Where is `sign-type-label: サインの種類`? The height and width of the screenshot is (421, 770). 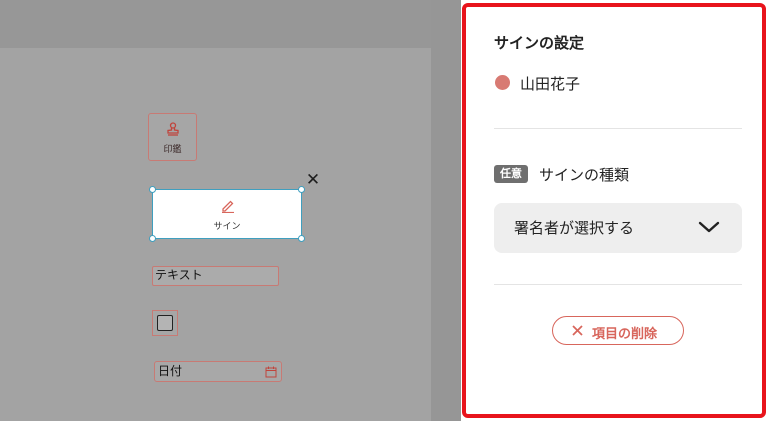
sign-type-label: サインの種類 is located at coordinates (584, 175).